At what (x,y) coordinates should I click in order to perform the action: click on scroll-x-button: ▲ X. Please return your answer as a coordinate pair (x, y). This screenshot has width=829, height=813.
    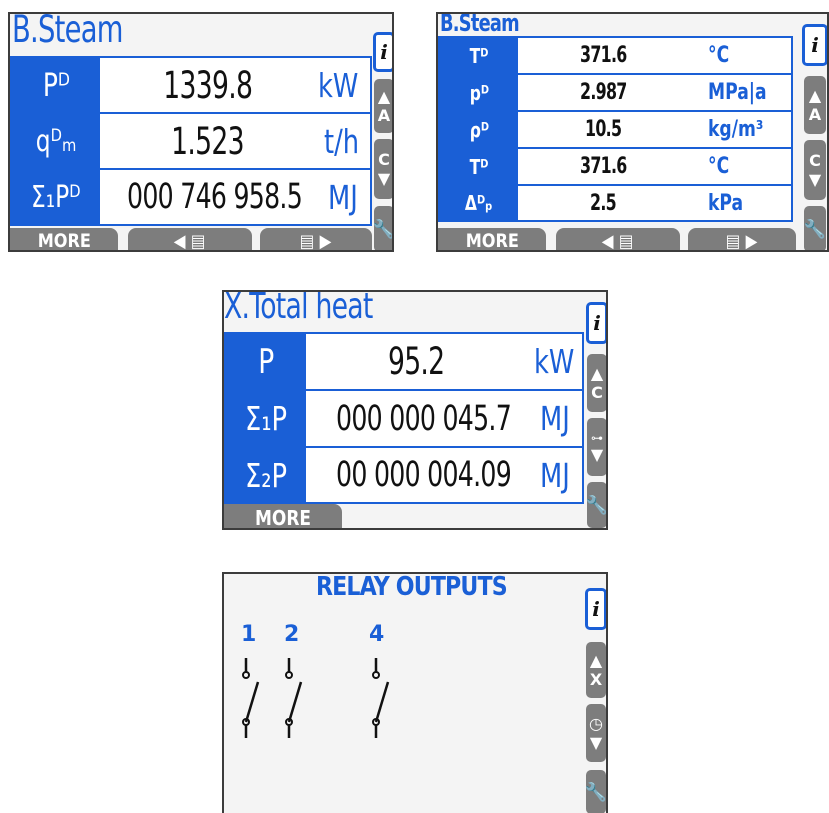
    Looking at the image, I should click on (596, 670).